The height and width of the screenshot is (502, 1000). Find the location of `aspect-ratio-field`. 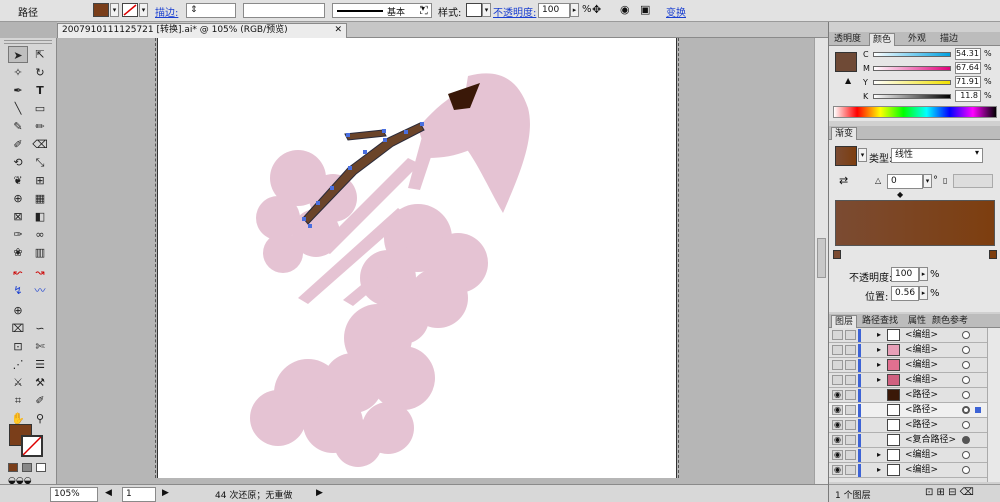

aspect-ratio-field is located at coordinates (973, 181).